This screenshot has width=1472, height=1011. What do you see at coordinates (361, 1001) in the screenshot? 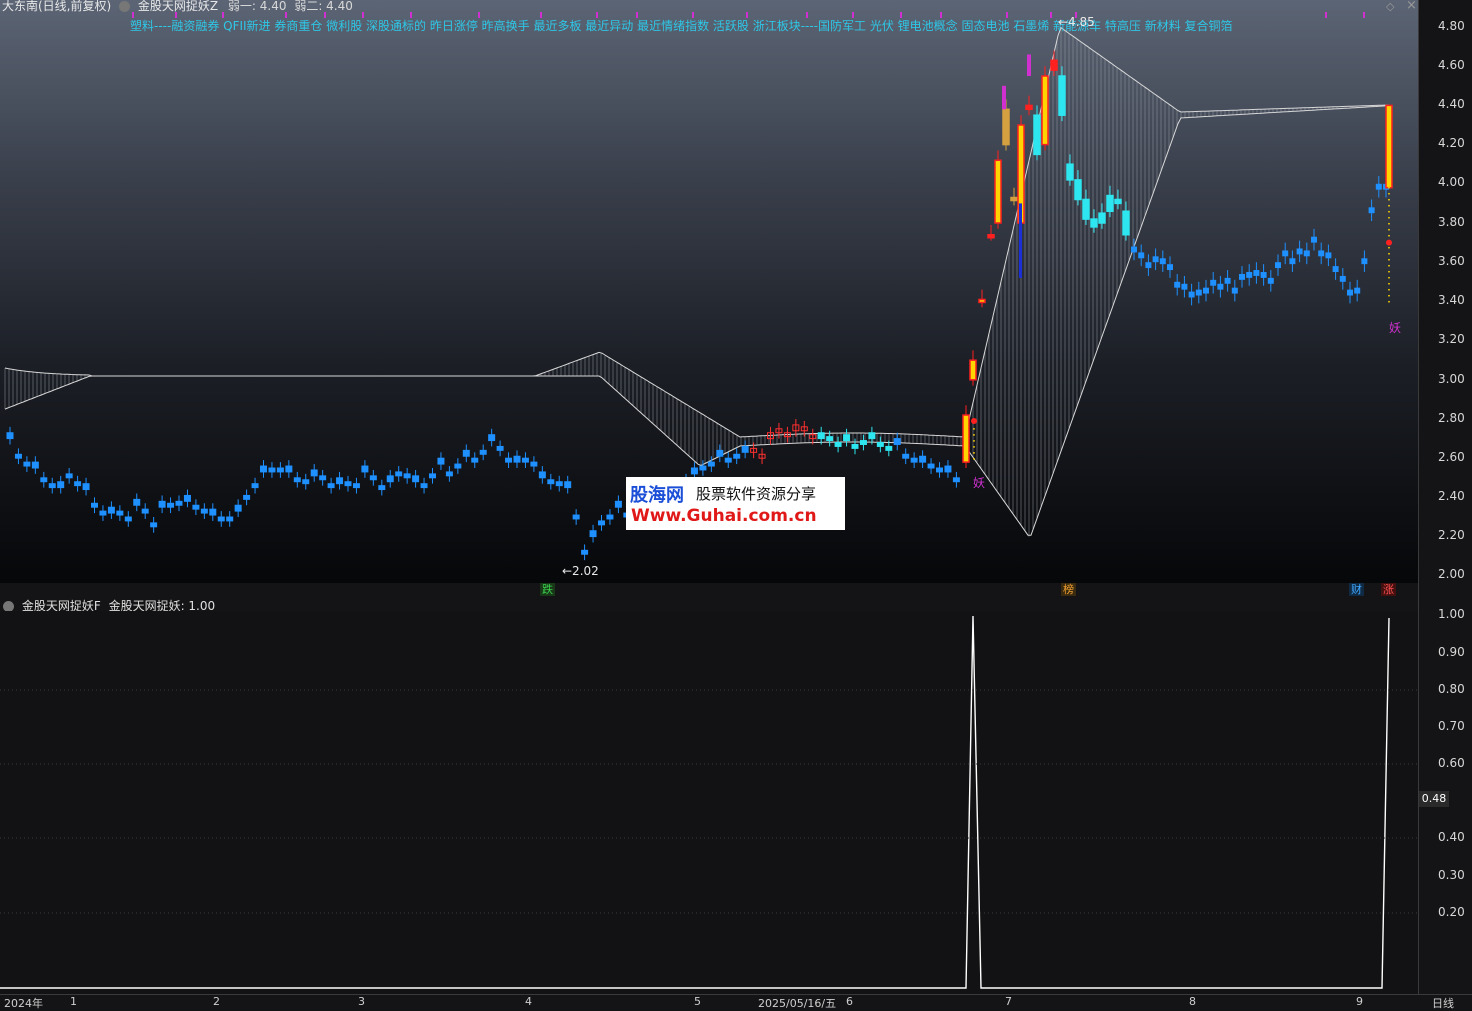
I see `date-label: 3` at bounding box center [361, 1001].